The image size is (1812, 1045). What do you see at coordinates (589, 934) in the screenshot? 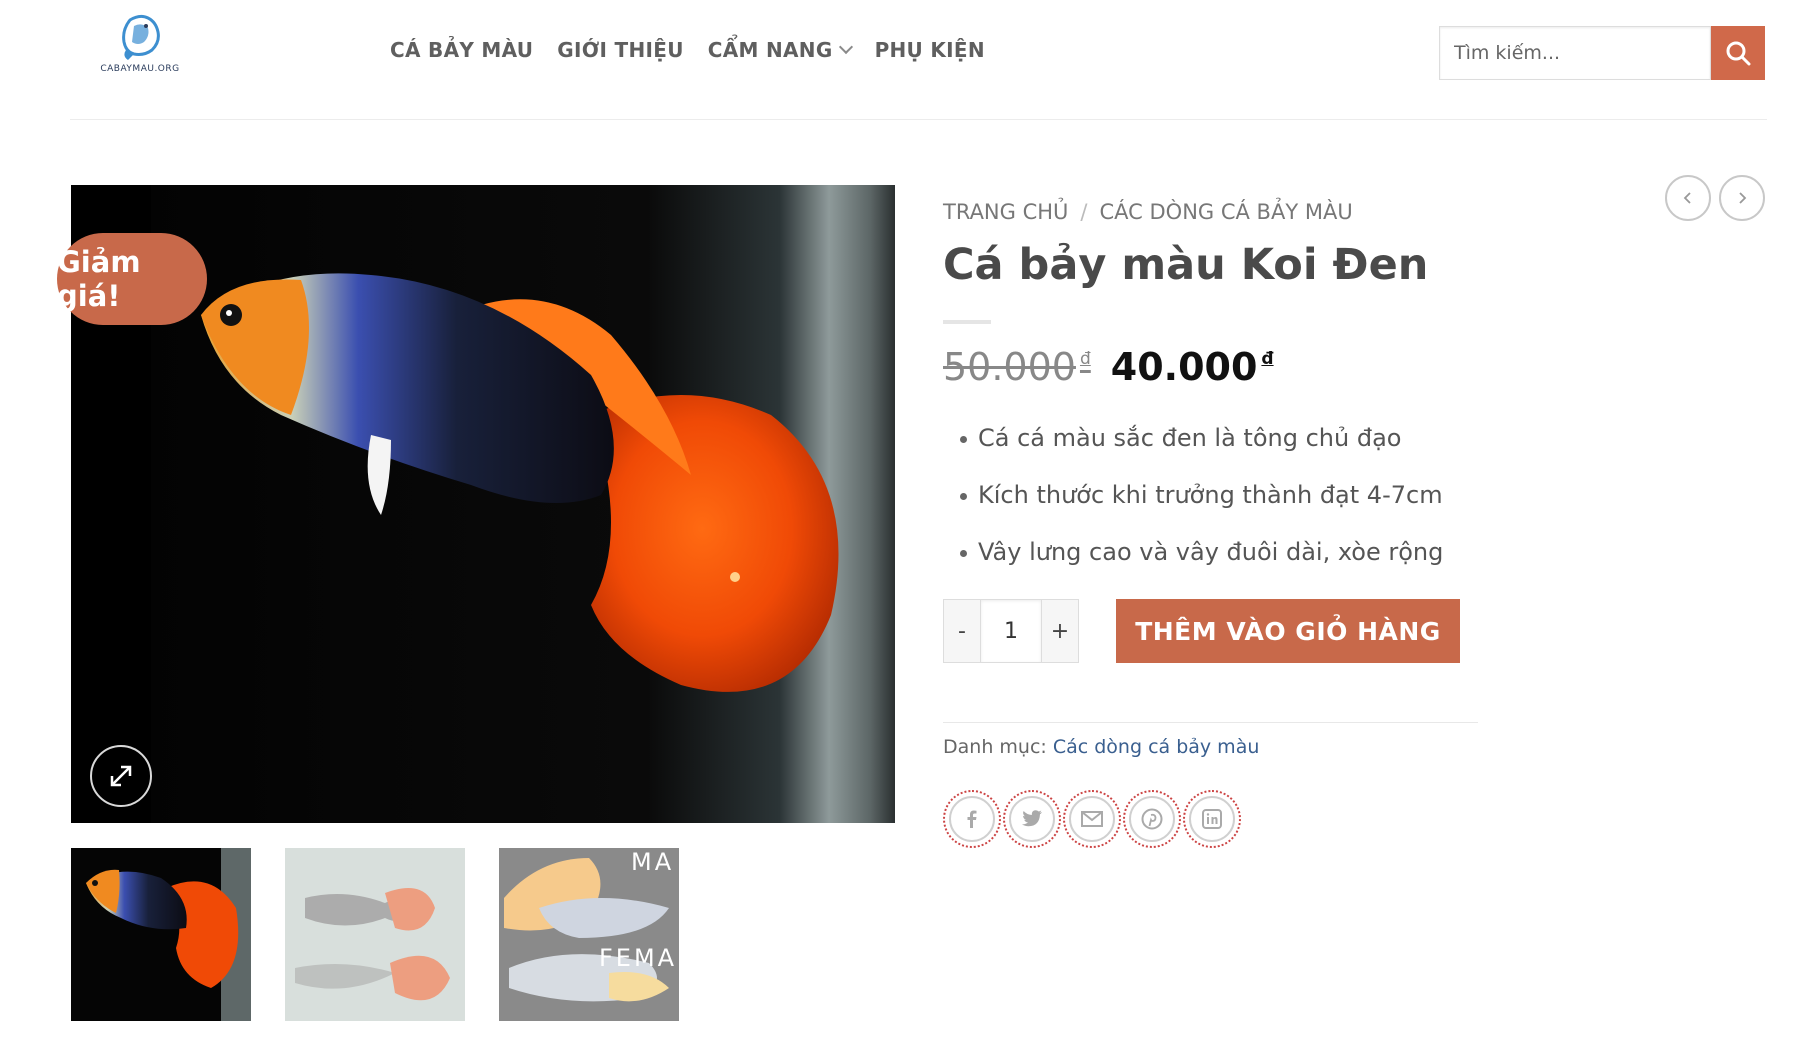
I see `thumbnail-3: MA FEMA` at bounding box center [589, 934].